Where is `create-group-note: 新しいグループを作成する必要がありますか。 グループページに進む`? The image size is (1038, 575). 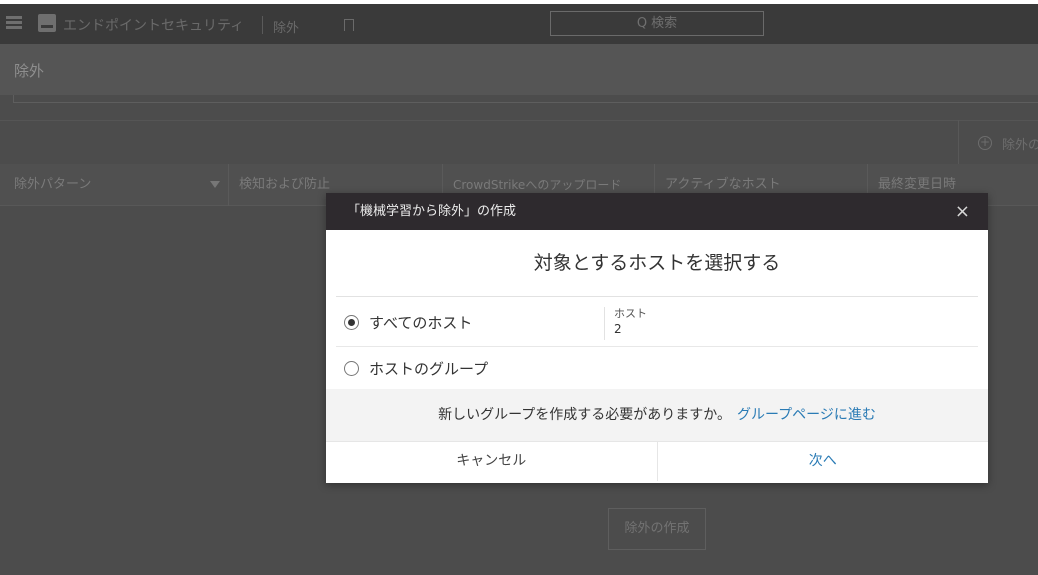 create-group-note: 新しいグループを作成する必要がありますか。 グループページに進む is located at coordinates (657, 415).